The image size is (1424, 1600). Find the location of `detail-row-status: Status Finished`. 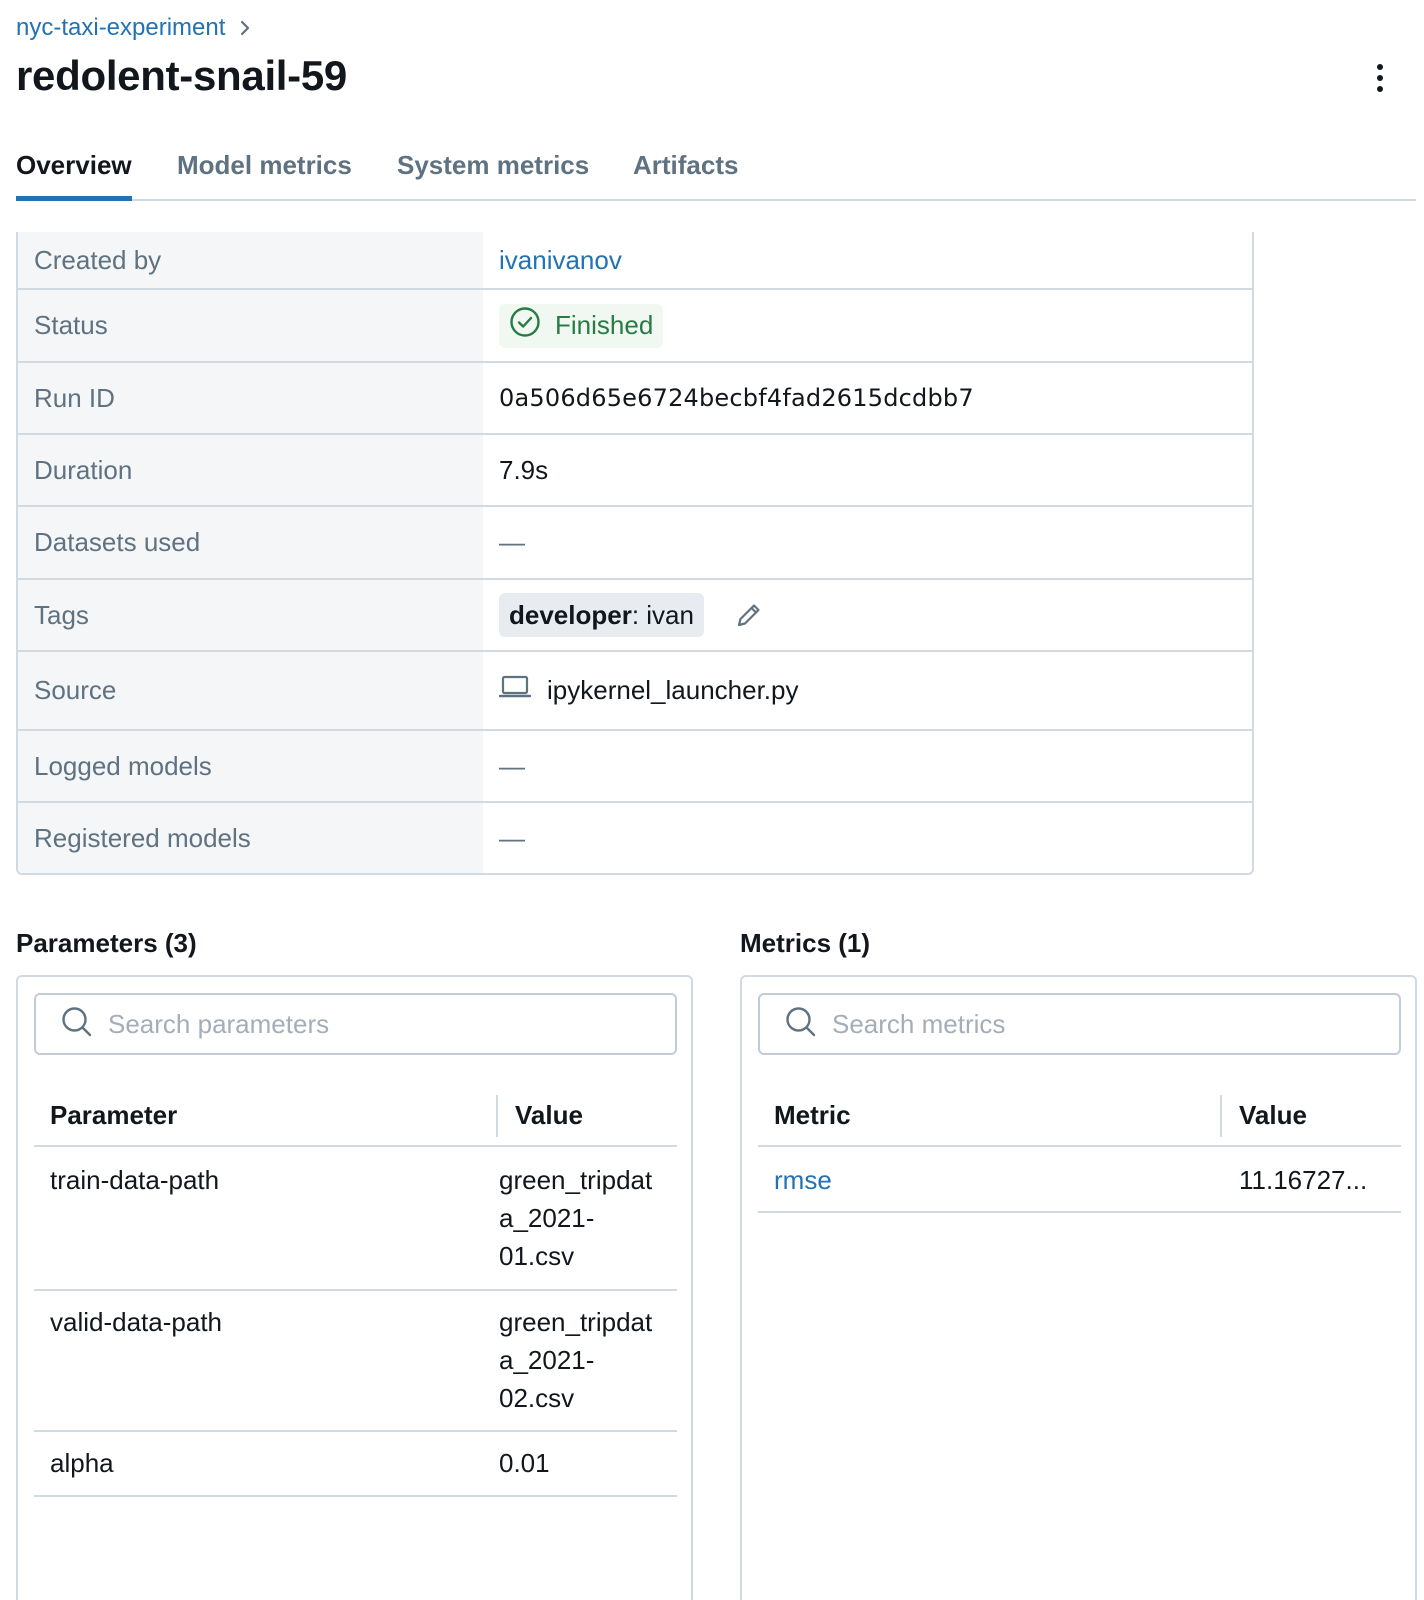

detail-row-status: Status Finished is located at coordinates (635, 324).